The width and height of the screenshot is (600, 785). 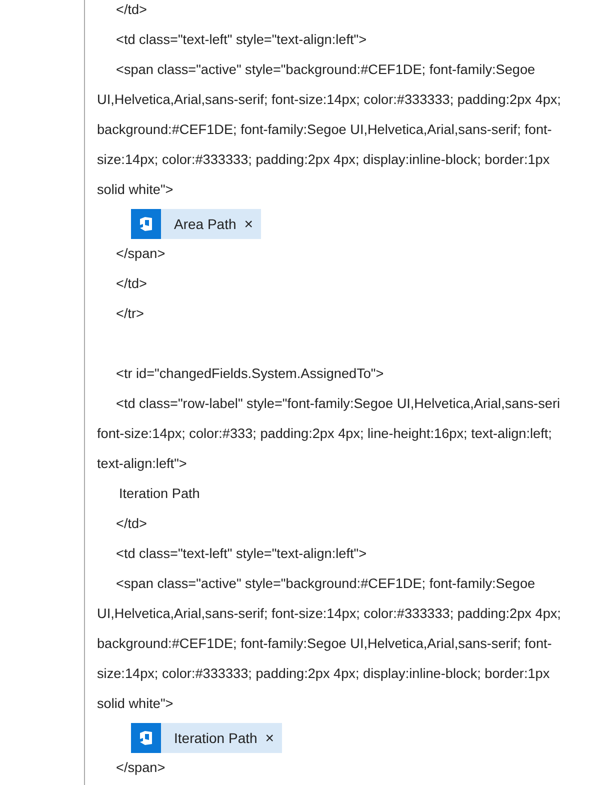 What do you see at coordinates (196, 224) in the screenshot?
I see `field-tag: Area Path ×` at bounding box center [196, 224].